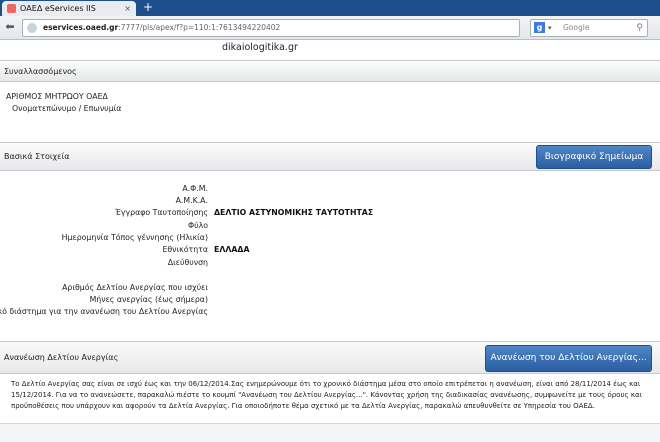 The width and height of the screenshot is (660, 442). Describe the element at coordinates (148, 299) in the screenshot. I see `unemployment-months-label: Μήνες ανεργίας (έως σήμερα)` at that location.